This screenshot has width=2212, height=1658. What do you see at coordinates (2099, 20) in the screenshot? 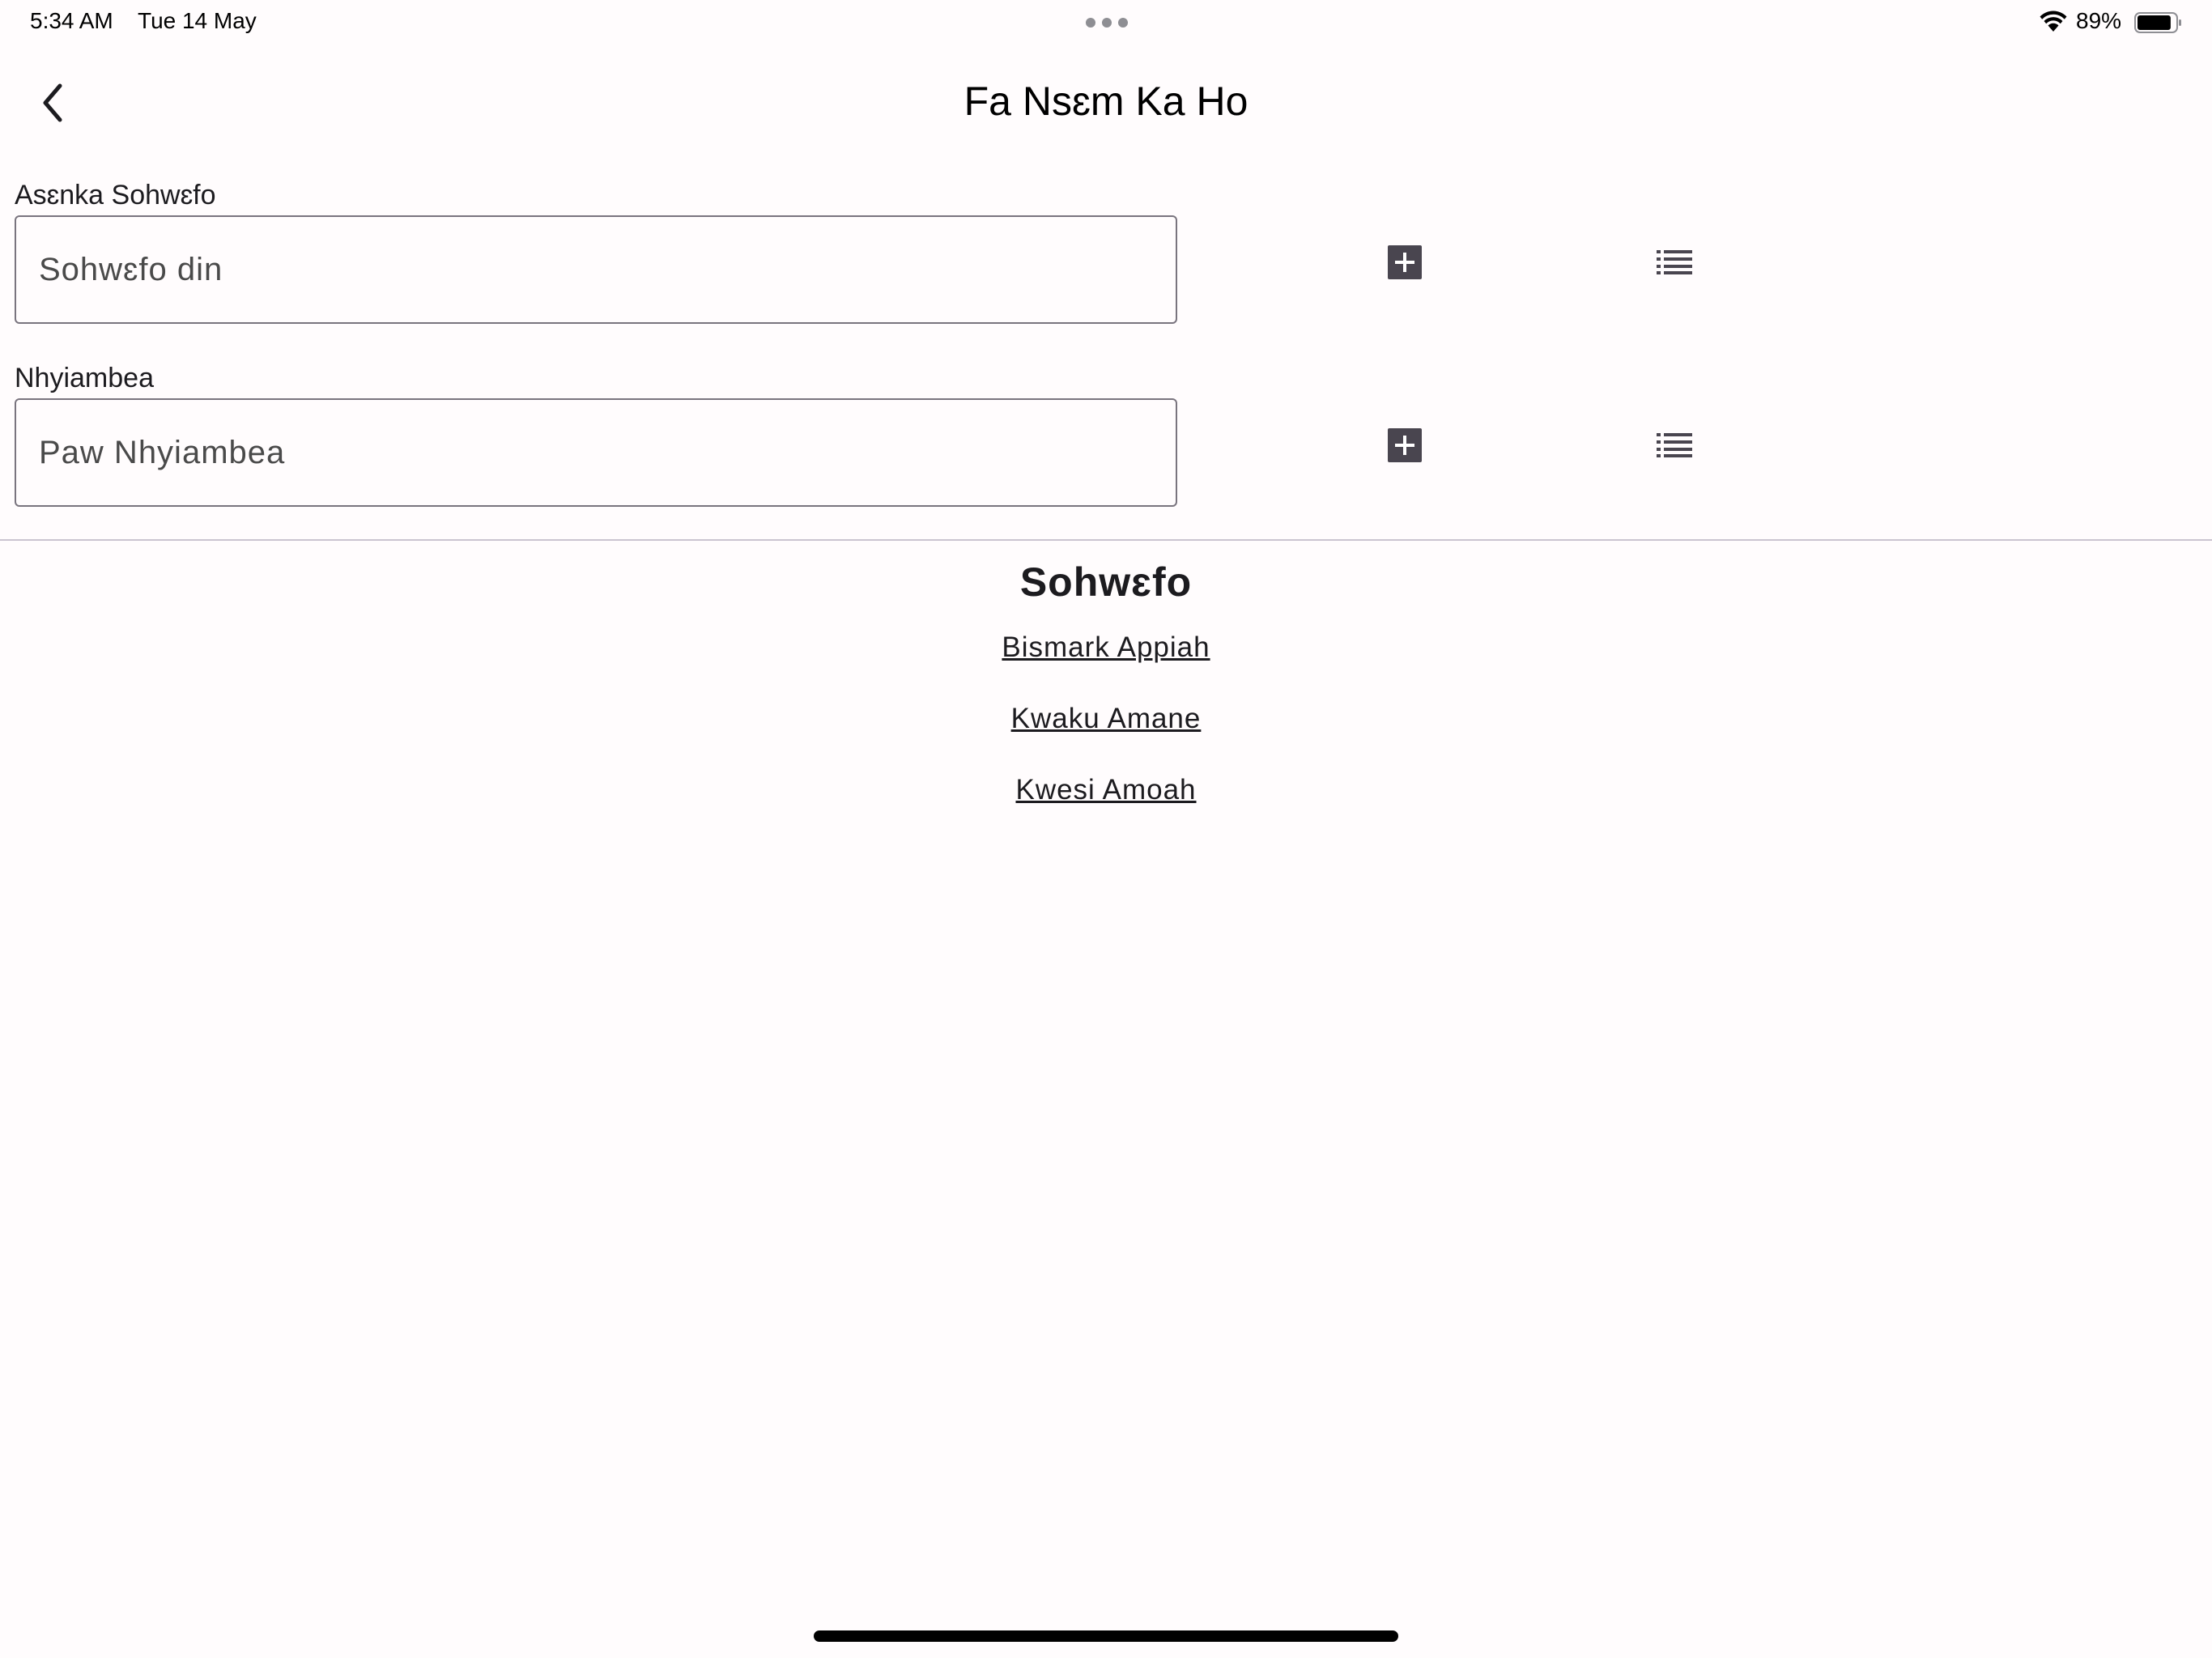
I see `battery-percentage: 89%` at bounding box center [2099, 20].